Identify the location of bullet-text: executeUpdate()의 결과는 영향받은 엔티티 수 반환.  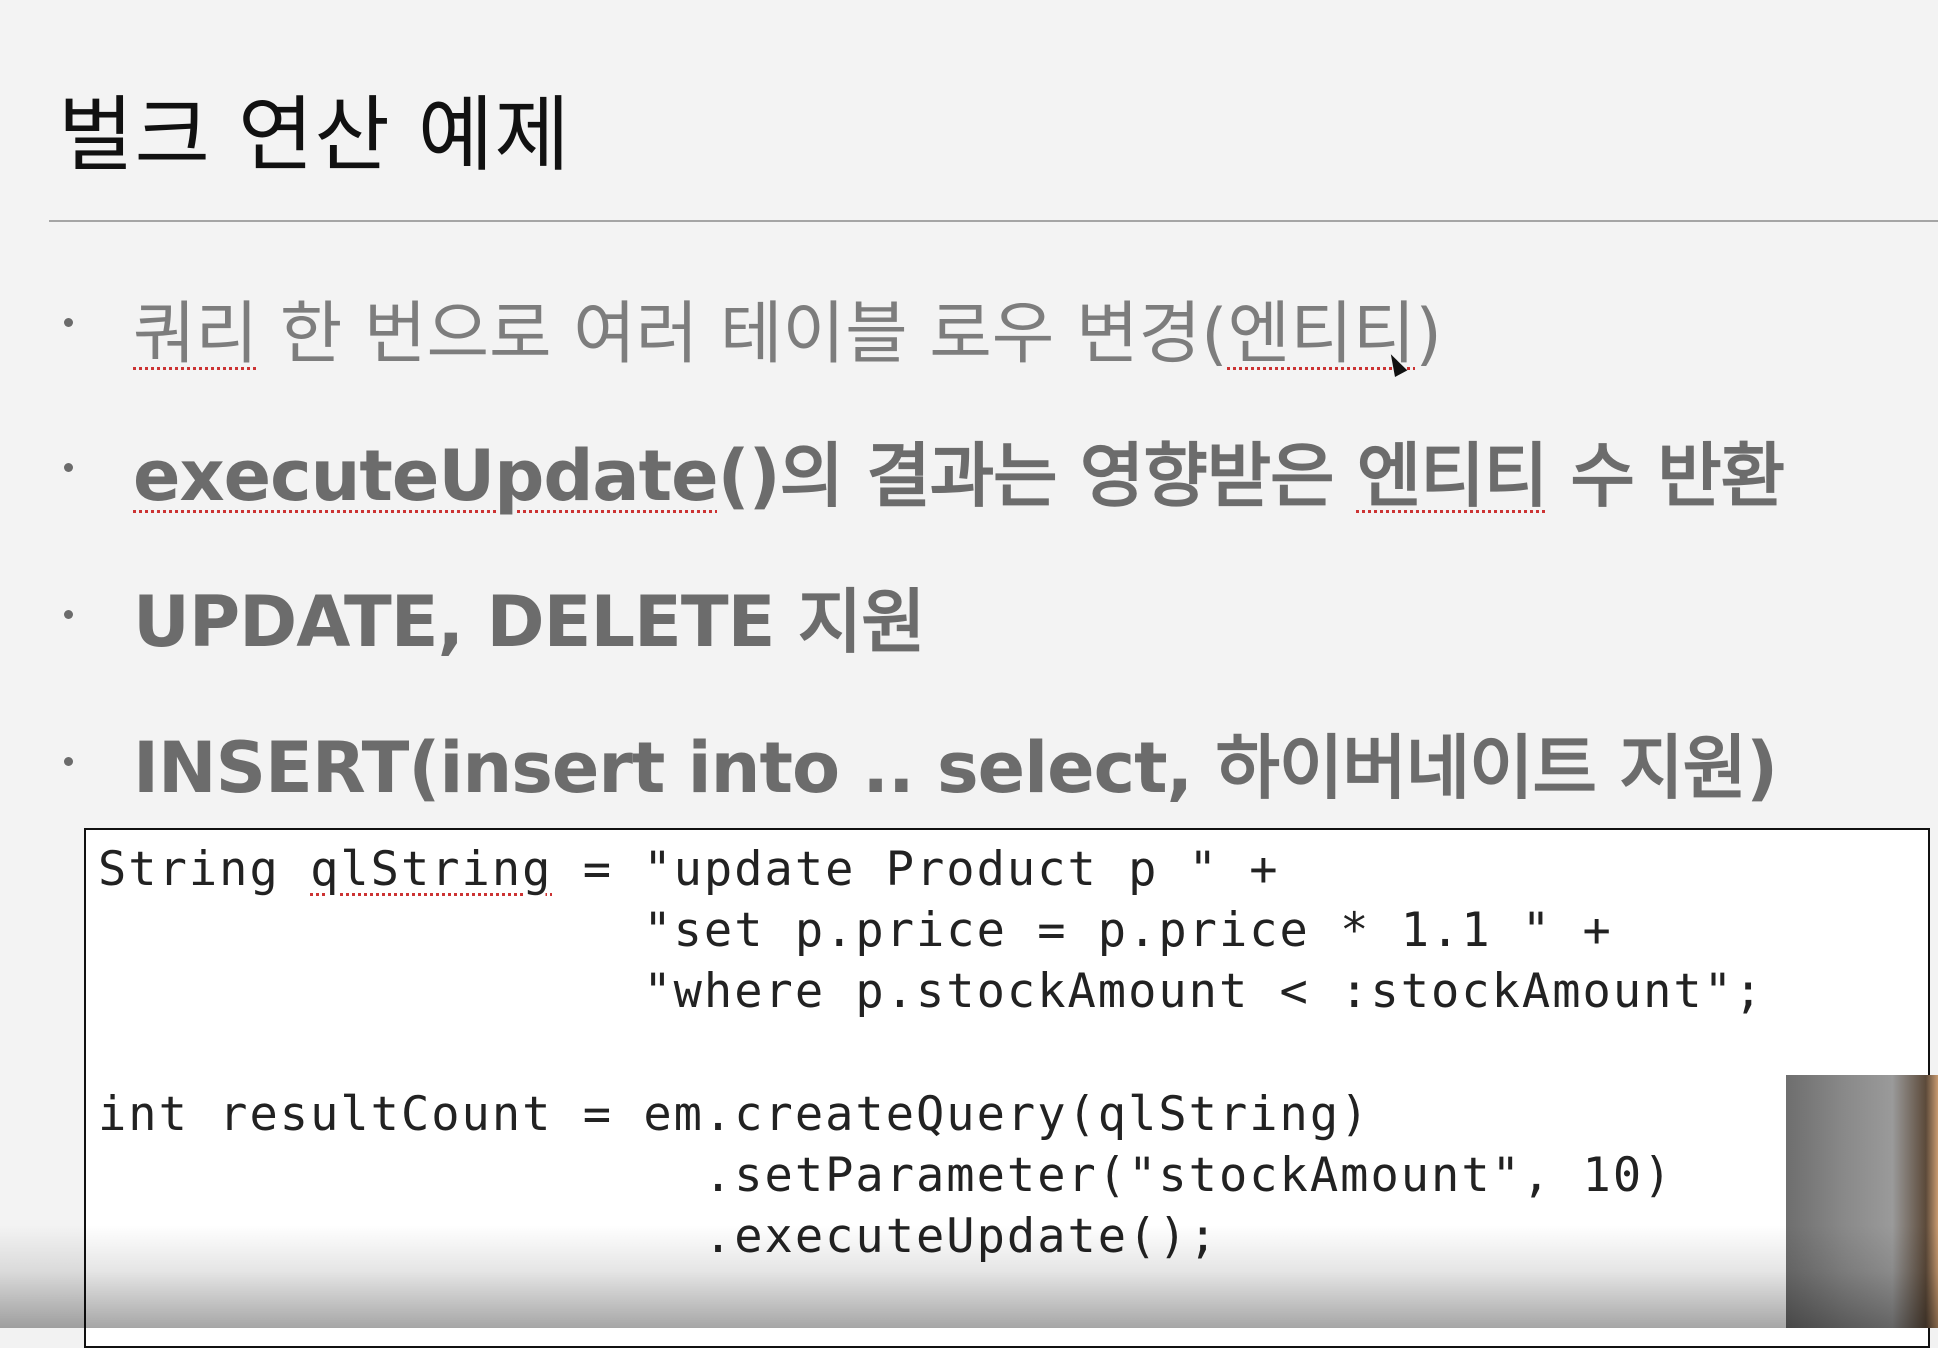
(959, 470).